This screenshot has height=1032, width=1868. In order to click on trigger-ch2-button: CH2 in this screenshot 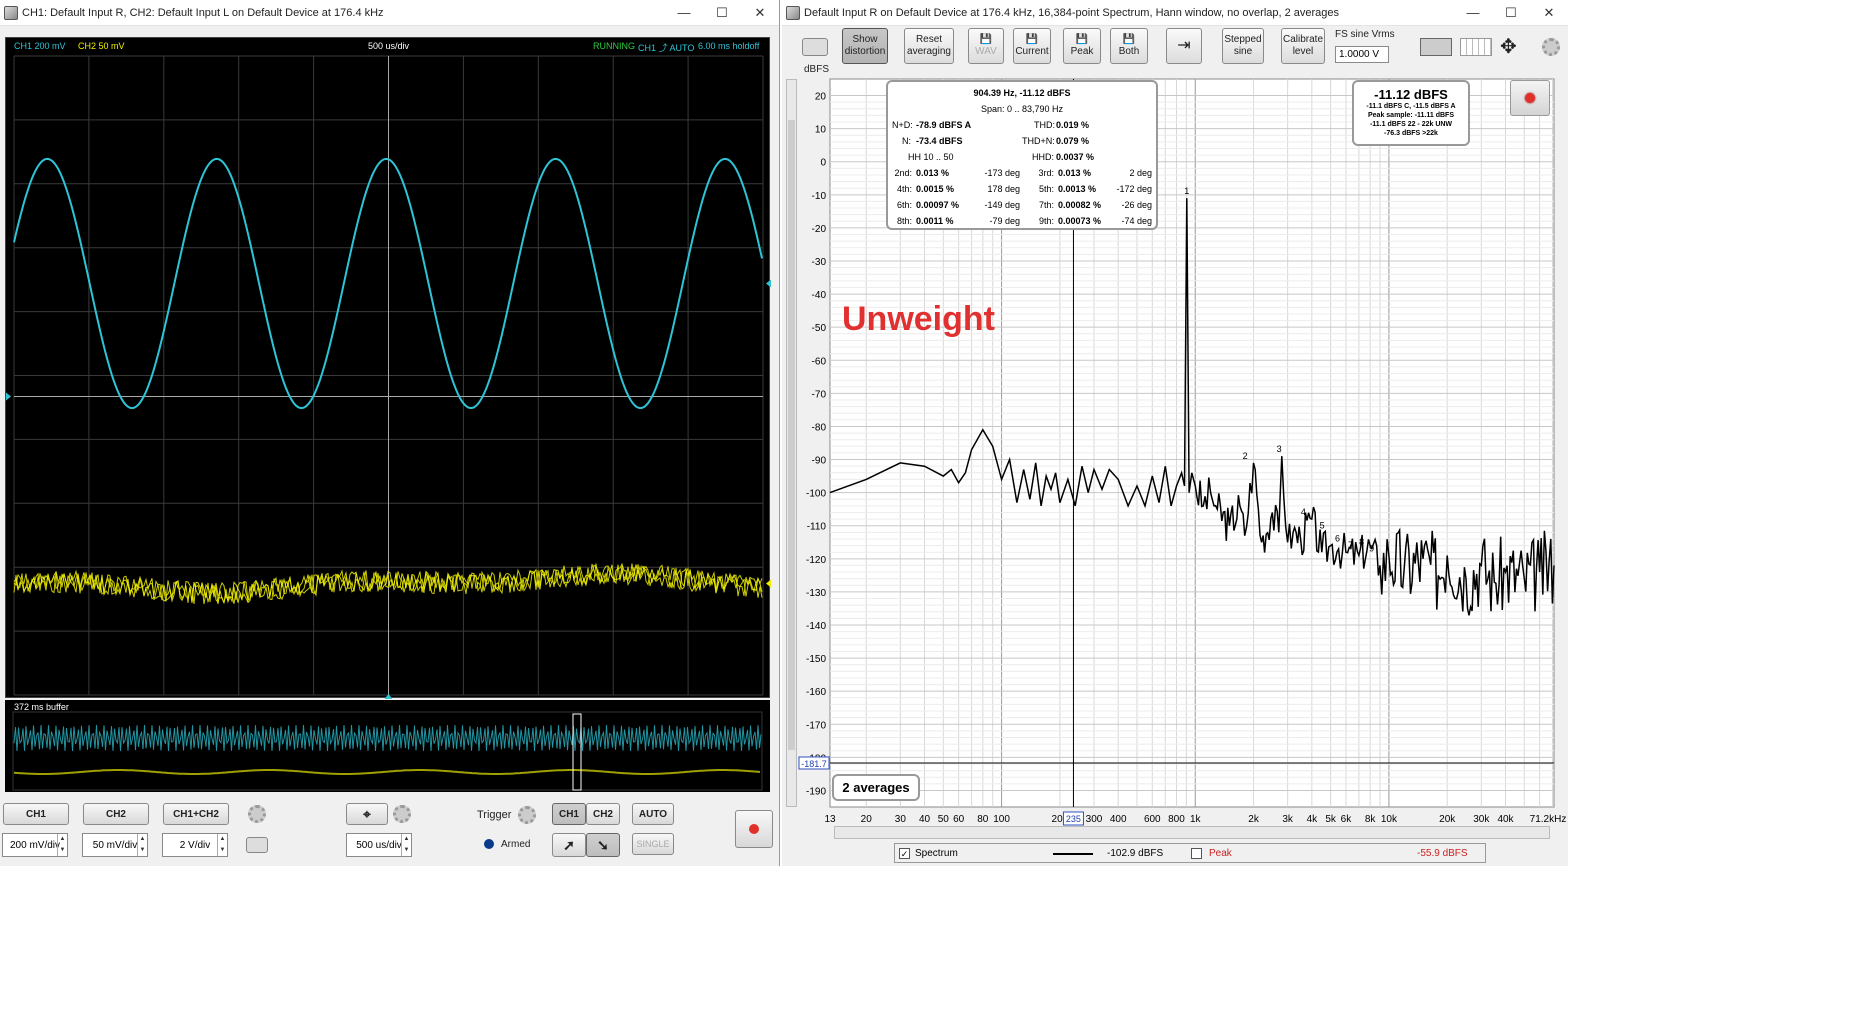, I will do `click(603, 814)`.